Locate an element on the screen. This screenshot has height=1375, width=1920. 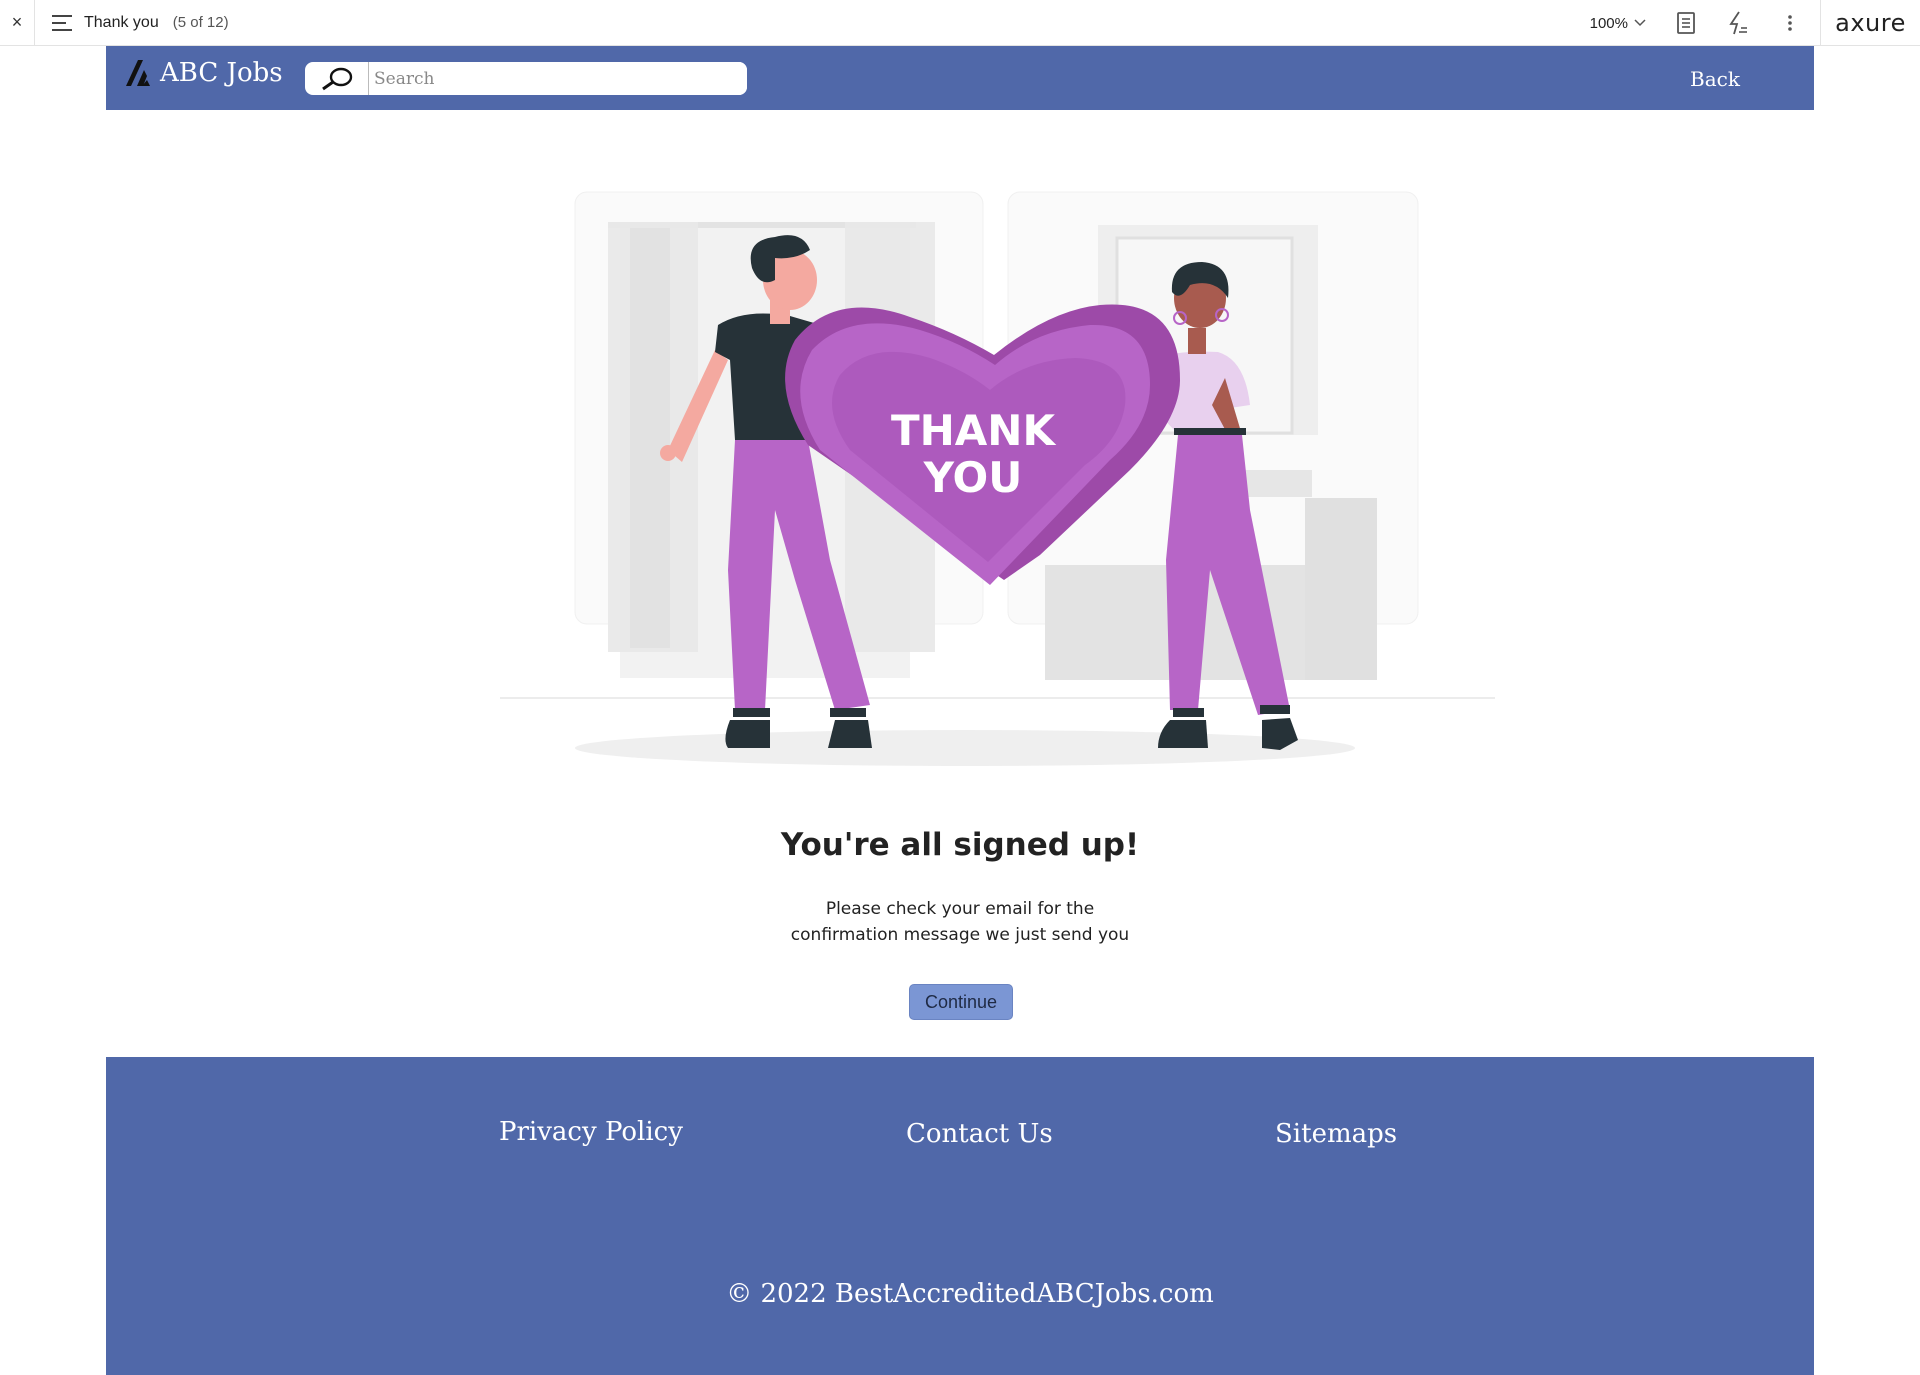
search-icon is located at coordinates (336, 78).